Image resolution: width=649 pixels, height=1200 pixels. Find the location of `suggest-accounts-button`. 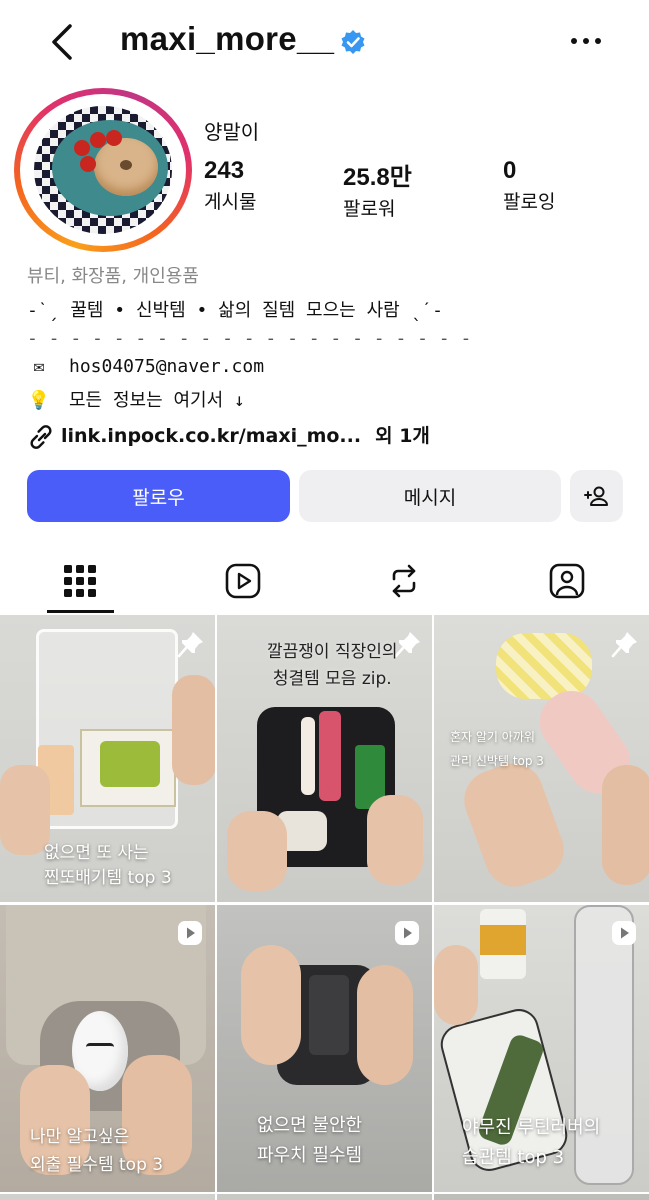

suggest-accounts-button is located at coordinates (596, 496).